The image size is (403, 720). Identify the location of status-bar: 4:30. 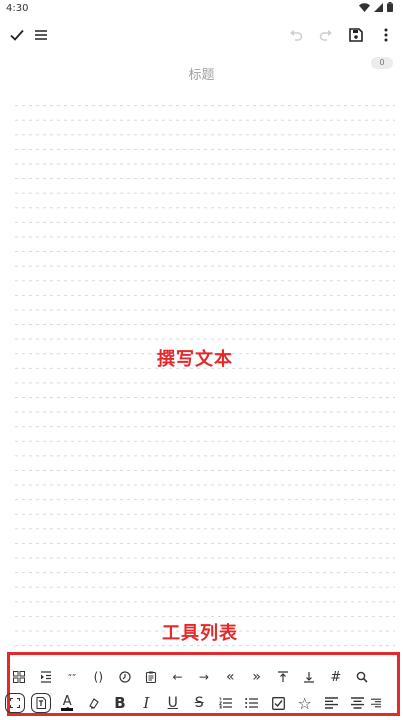
(201, 9).